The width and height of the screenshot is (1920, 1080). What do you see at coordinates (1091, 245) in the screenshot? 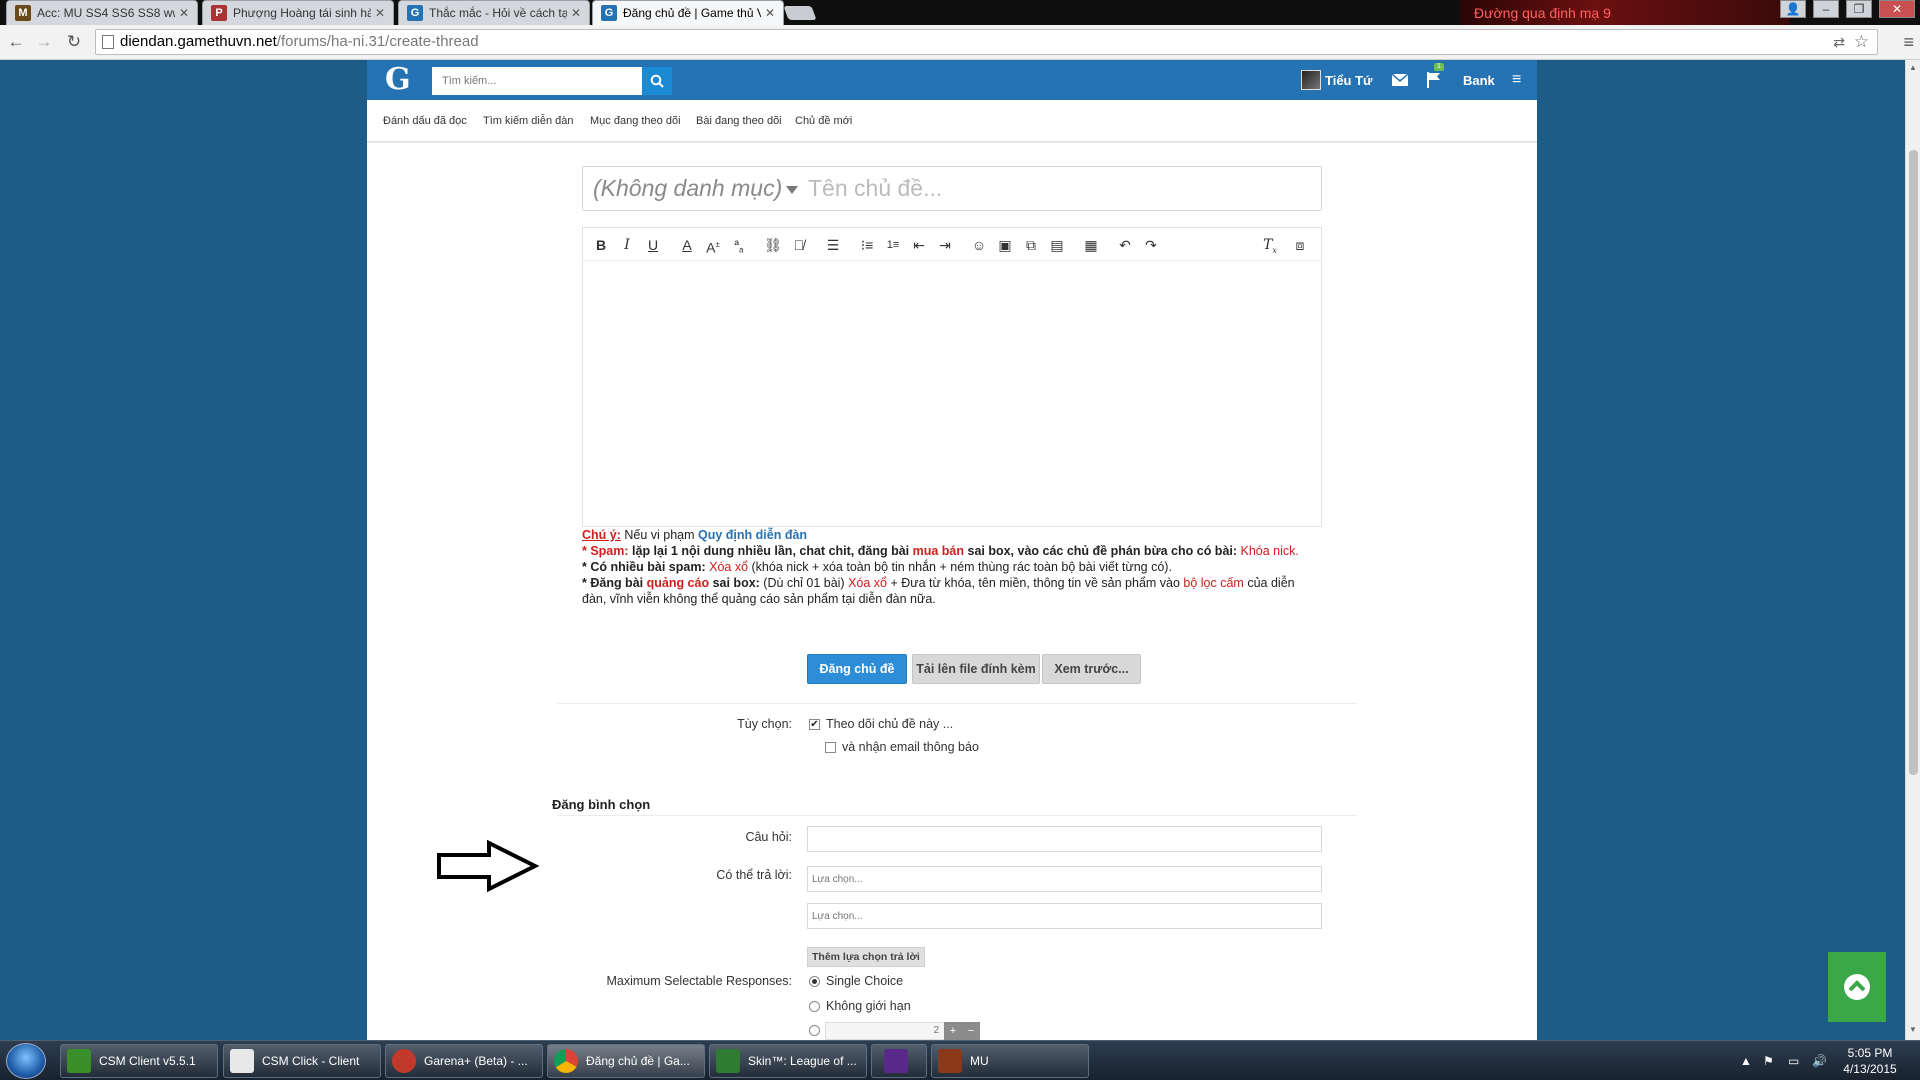
I see `save-draft-icon: ▦` at bounding box center [1091, 245].